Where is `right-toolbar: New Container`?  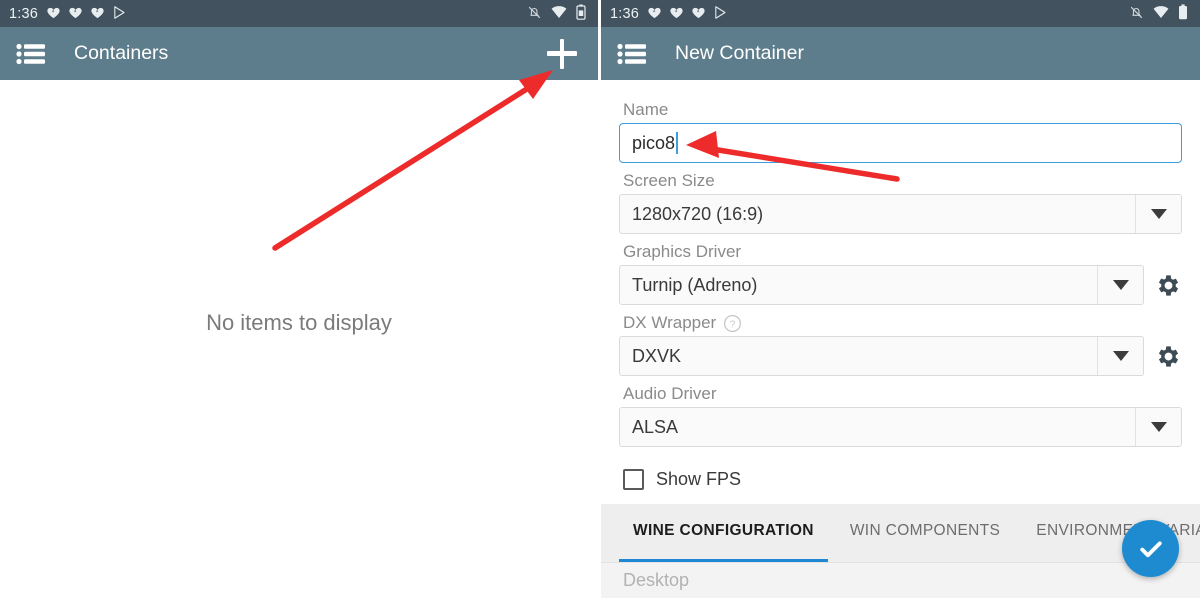
right-toolbar: New Container is located at coordinates (900, 53).